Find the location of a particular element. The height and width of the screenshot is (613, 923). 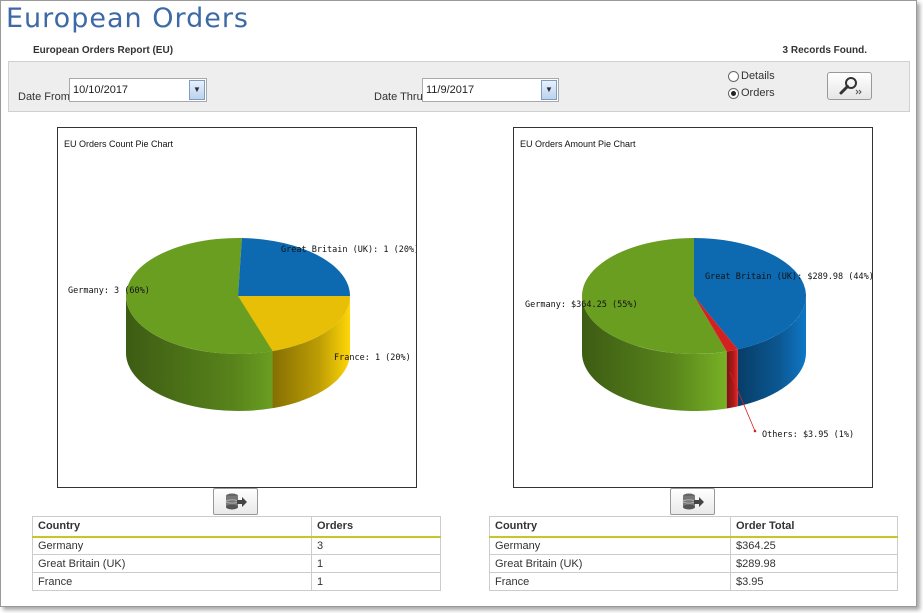

radio-details: Details is located at coordinates (751, 76).